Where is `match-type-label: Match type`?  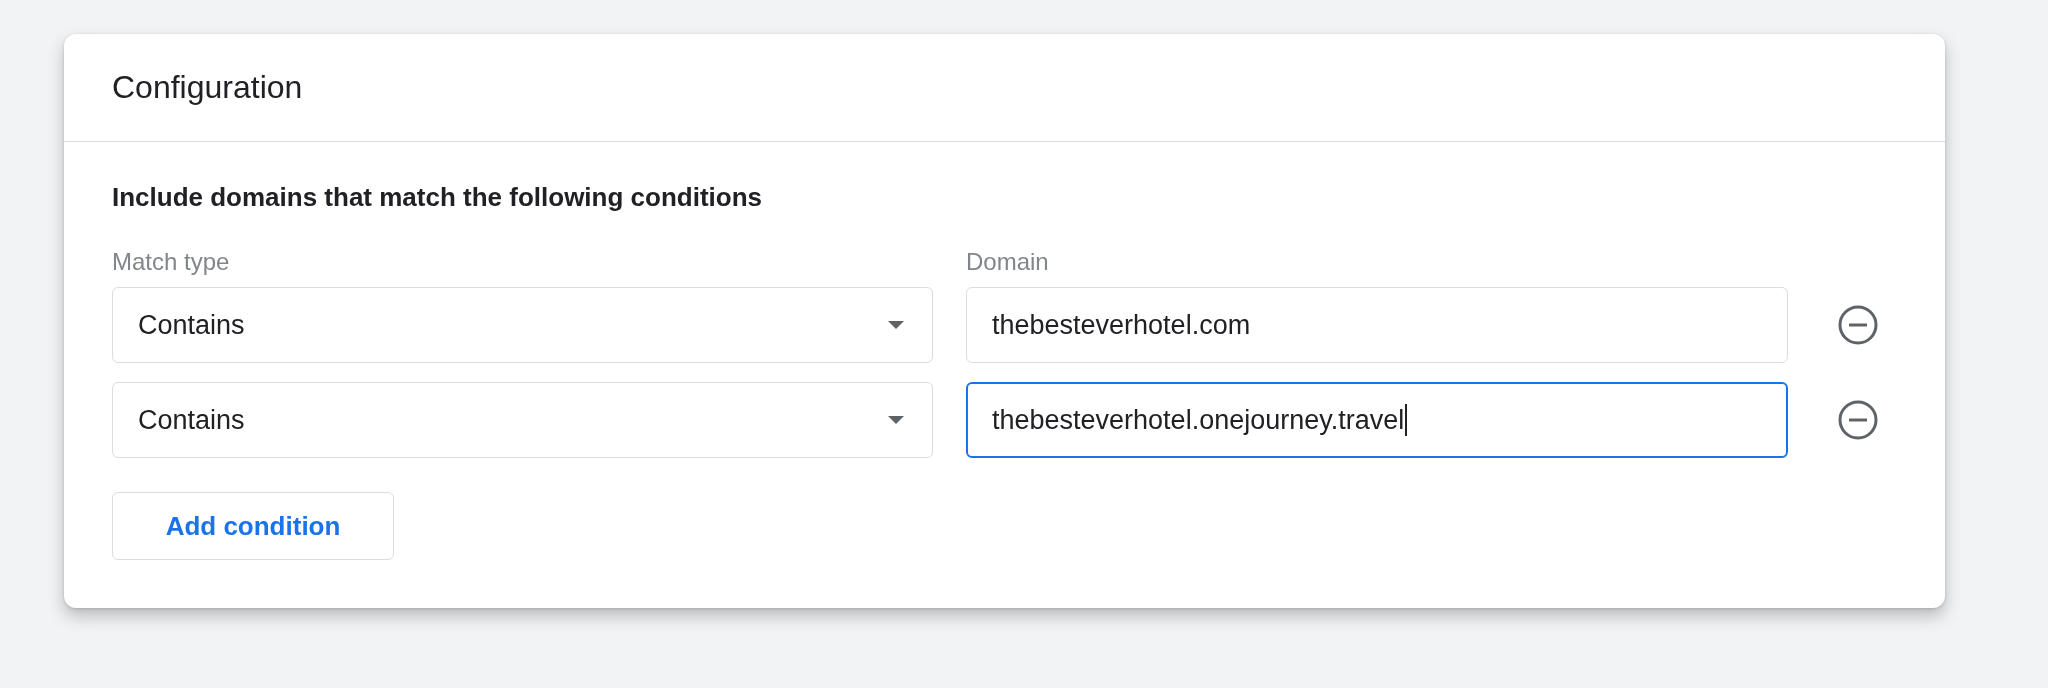
match-type-label: Match type is located at coordinates (171, 262).